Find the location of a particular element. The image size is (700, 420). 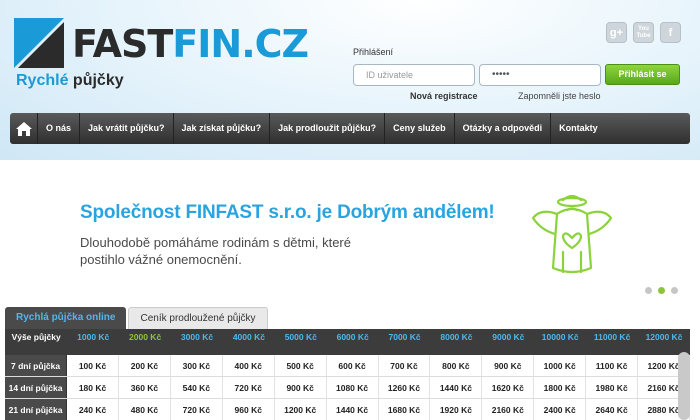

table-cell: 100 Kč is located at coordinates (93, 365).